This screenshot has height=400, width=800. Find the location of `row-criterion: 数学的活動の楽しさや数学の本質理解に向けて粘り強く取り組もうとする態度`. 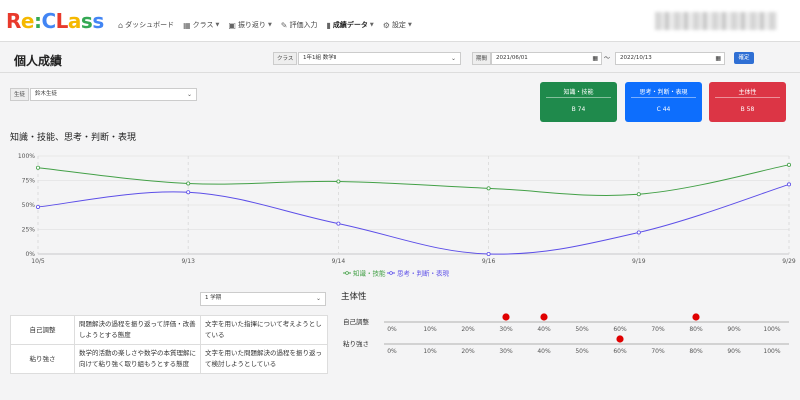

row-criterion: 数学的活動の楽しさや数学の本質理解に向けて粘り強く取り組もうとする態度 is located at coordinates (137, 359).